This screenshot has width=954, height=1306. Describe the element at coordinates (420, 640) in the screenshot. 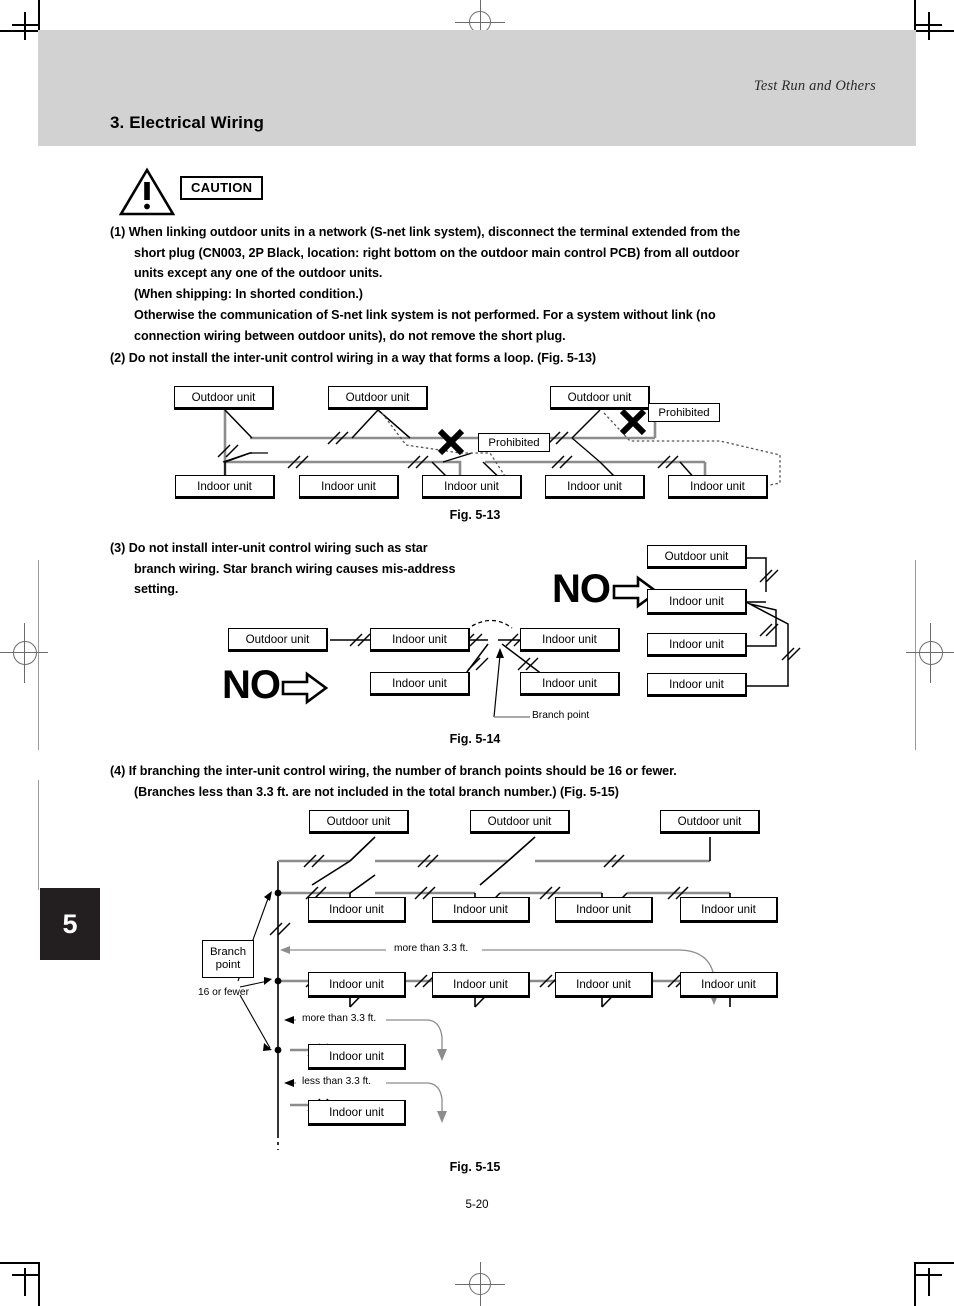

I see `fig14-left-indoor-unit-1: Indoor unit` at that location.